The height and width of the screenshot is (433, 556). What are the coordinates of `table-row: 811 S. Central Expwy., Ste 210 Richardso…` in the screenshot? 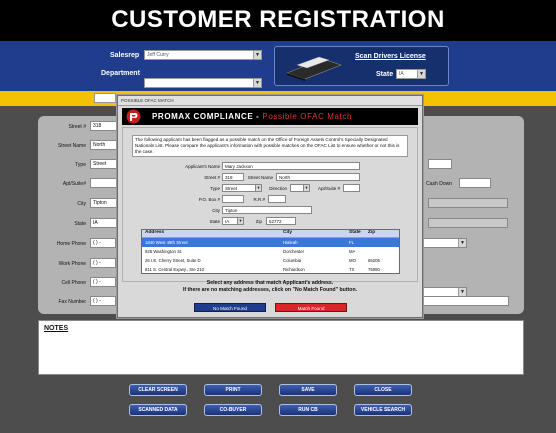 It's located at (270, 269).